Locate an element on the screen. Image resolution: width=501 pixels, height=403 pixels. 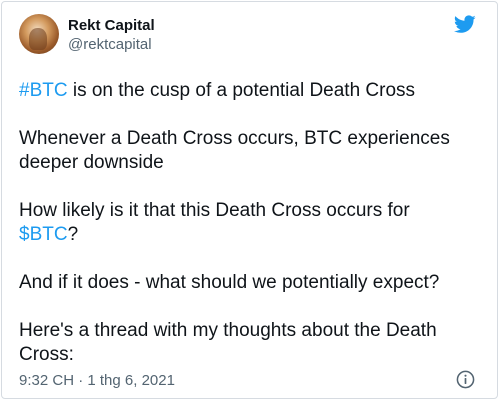
cashtag-link: $BTC is located at coordinates (43, 234).